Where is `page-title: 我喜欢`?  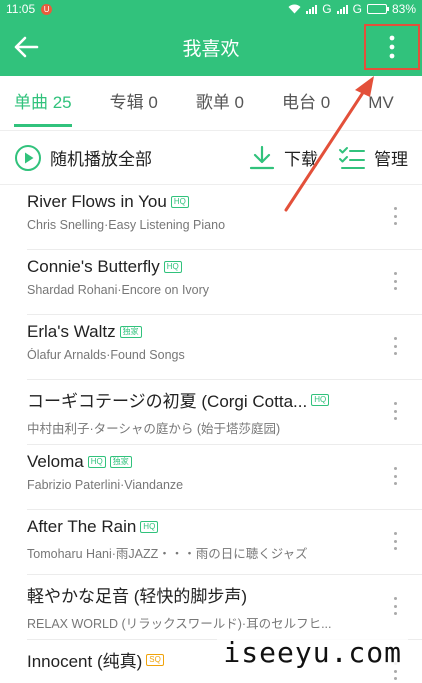 page-title: 我喜欢 is located at coordinates (211, 49).